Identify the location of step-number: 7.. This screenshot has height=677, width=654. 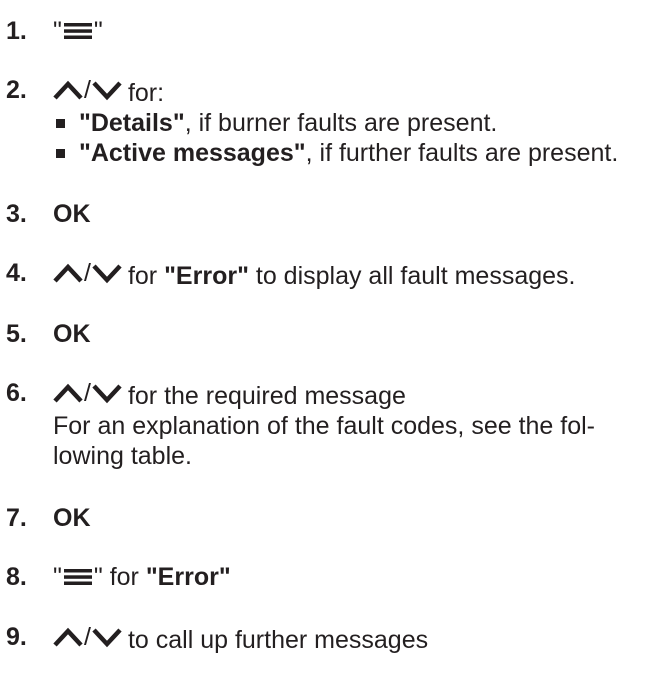
(16, 518).